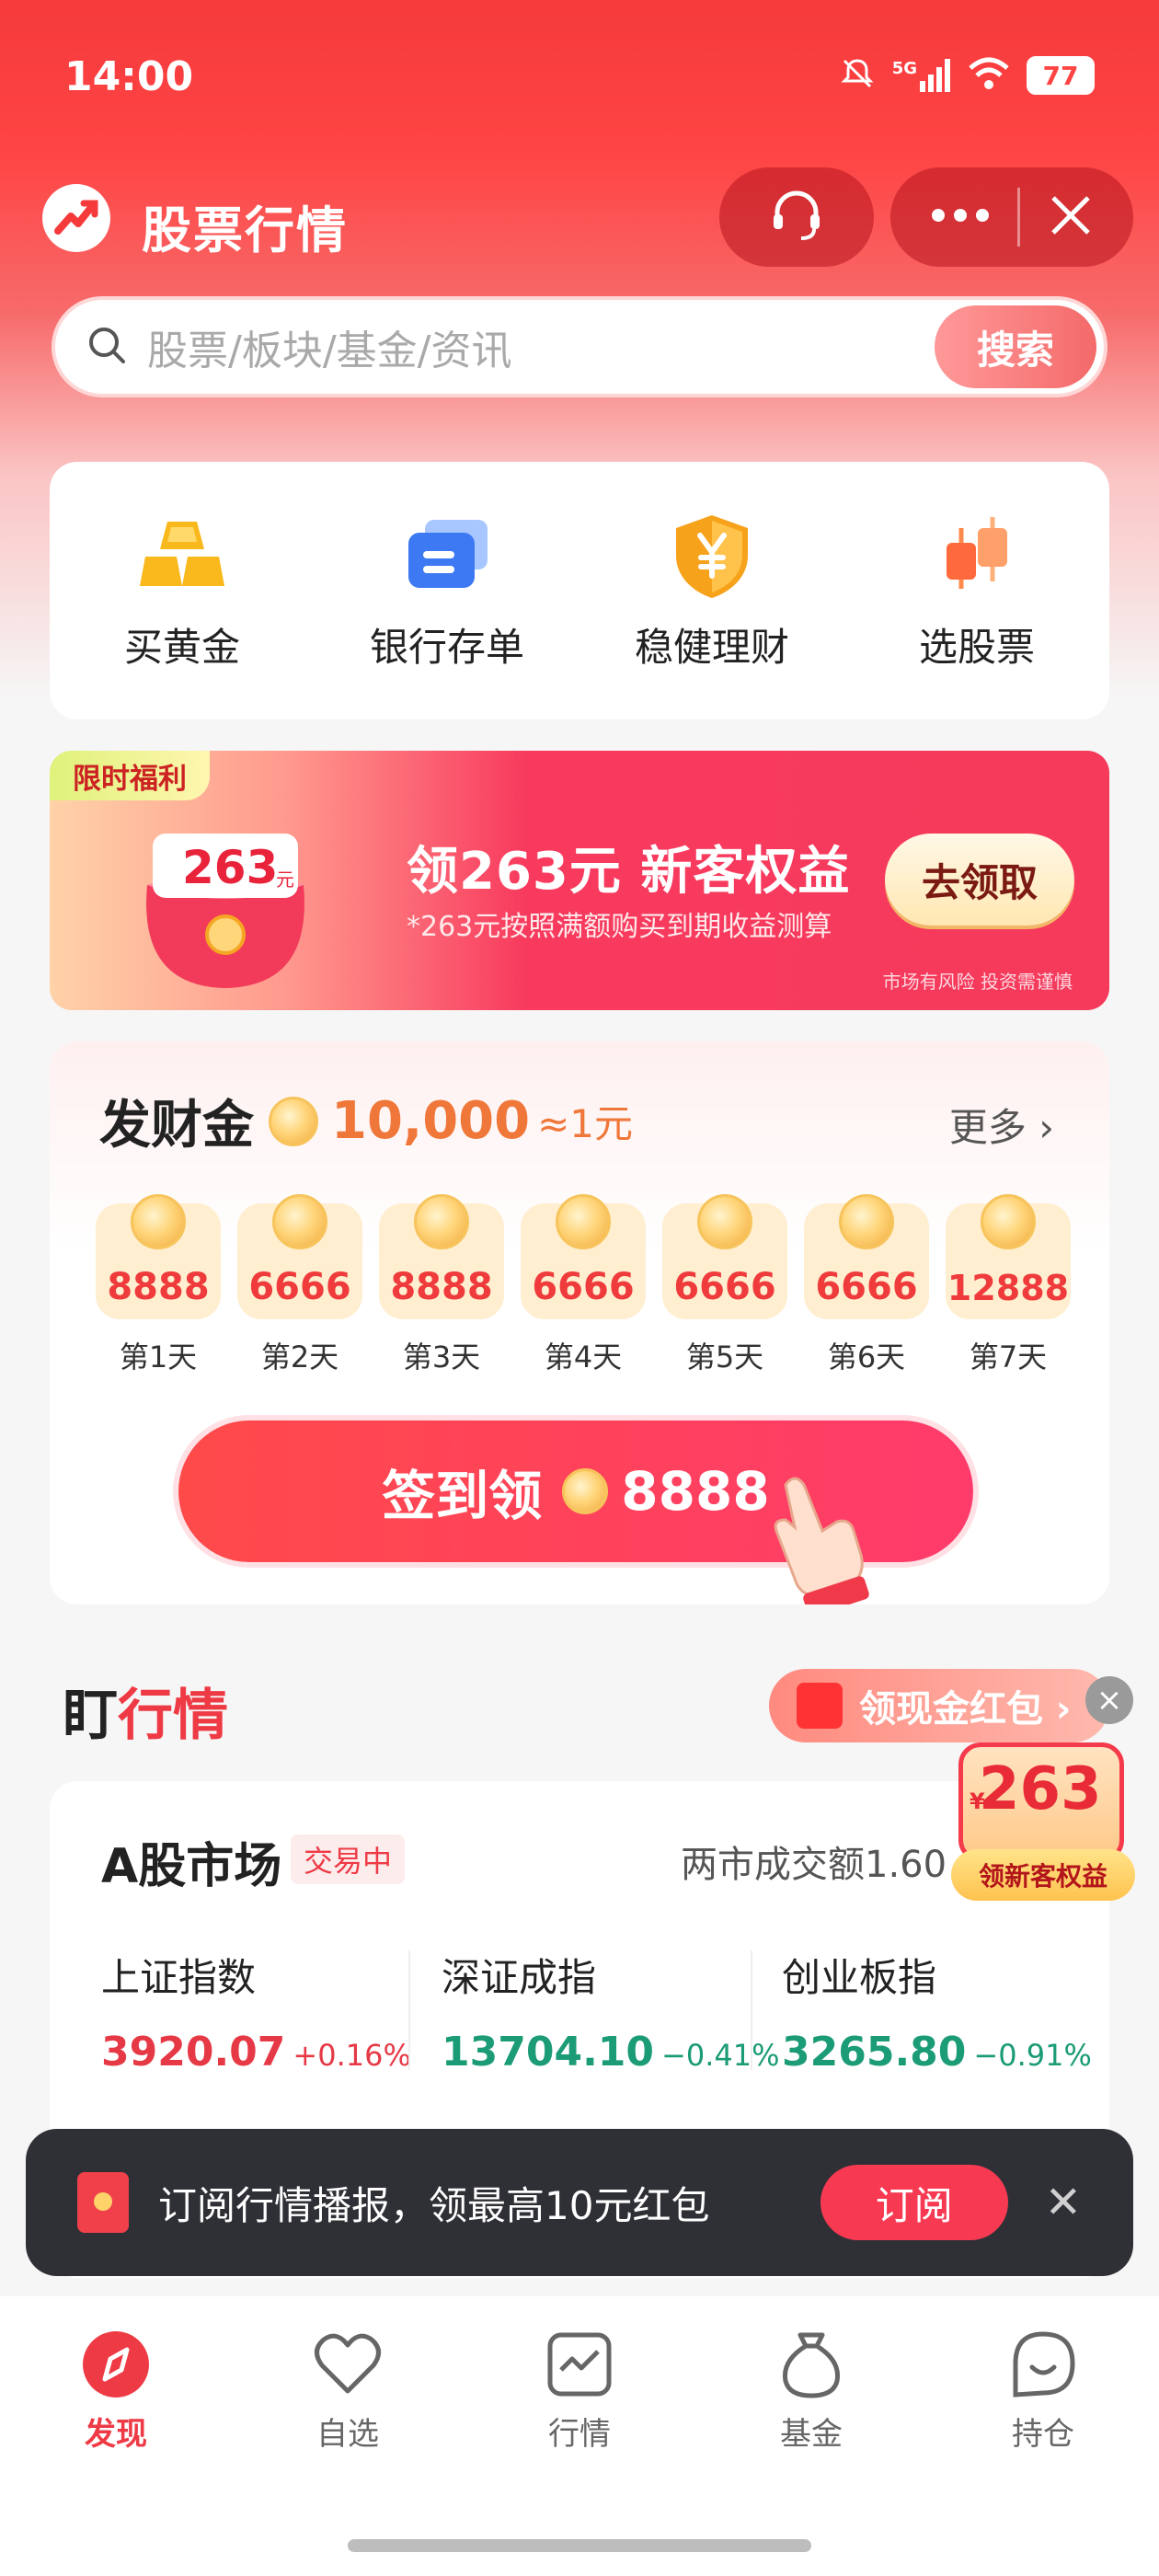  I want to click on checkin-title: 发财金, so click(176, 1126).